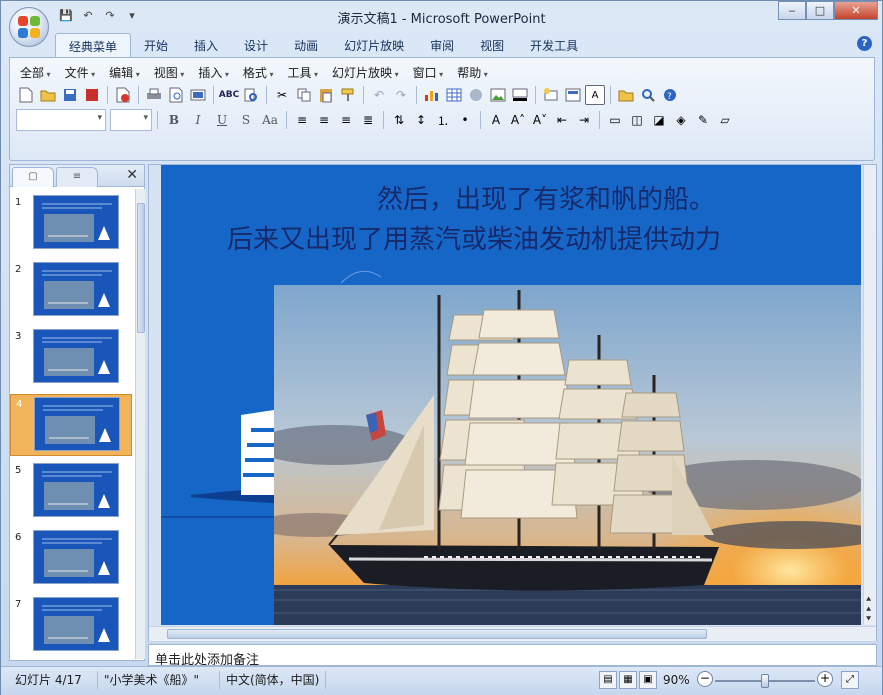 Image resolution: width=883 pixels, height=695 pixels. Describe the element at coordinates (676, 680) in the screenshot. I see `zoom-level: 90%` at that location.